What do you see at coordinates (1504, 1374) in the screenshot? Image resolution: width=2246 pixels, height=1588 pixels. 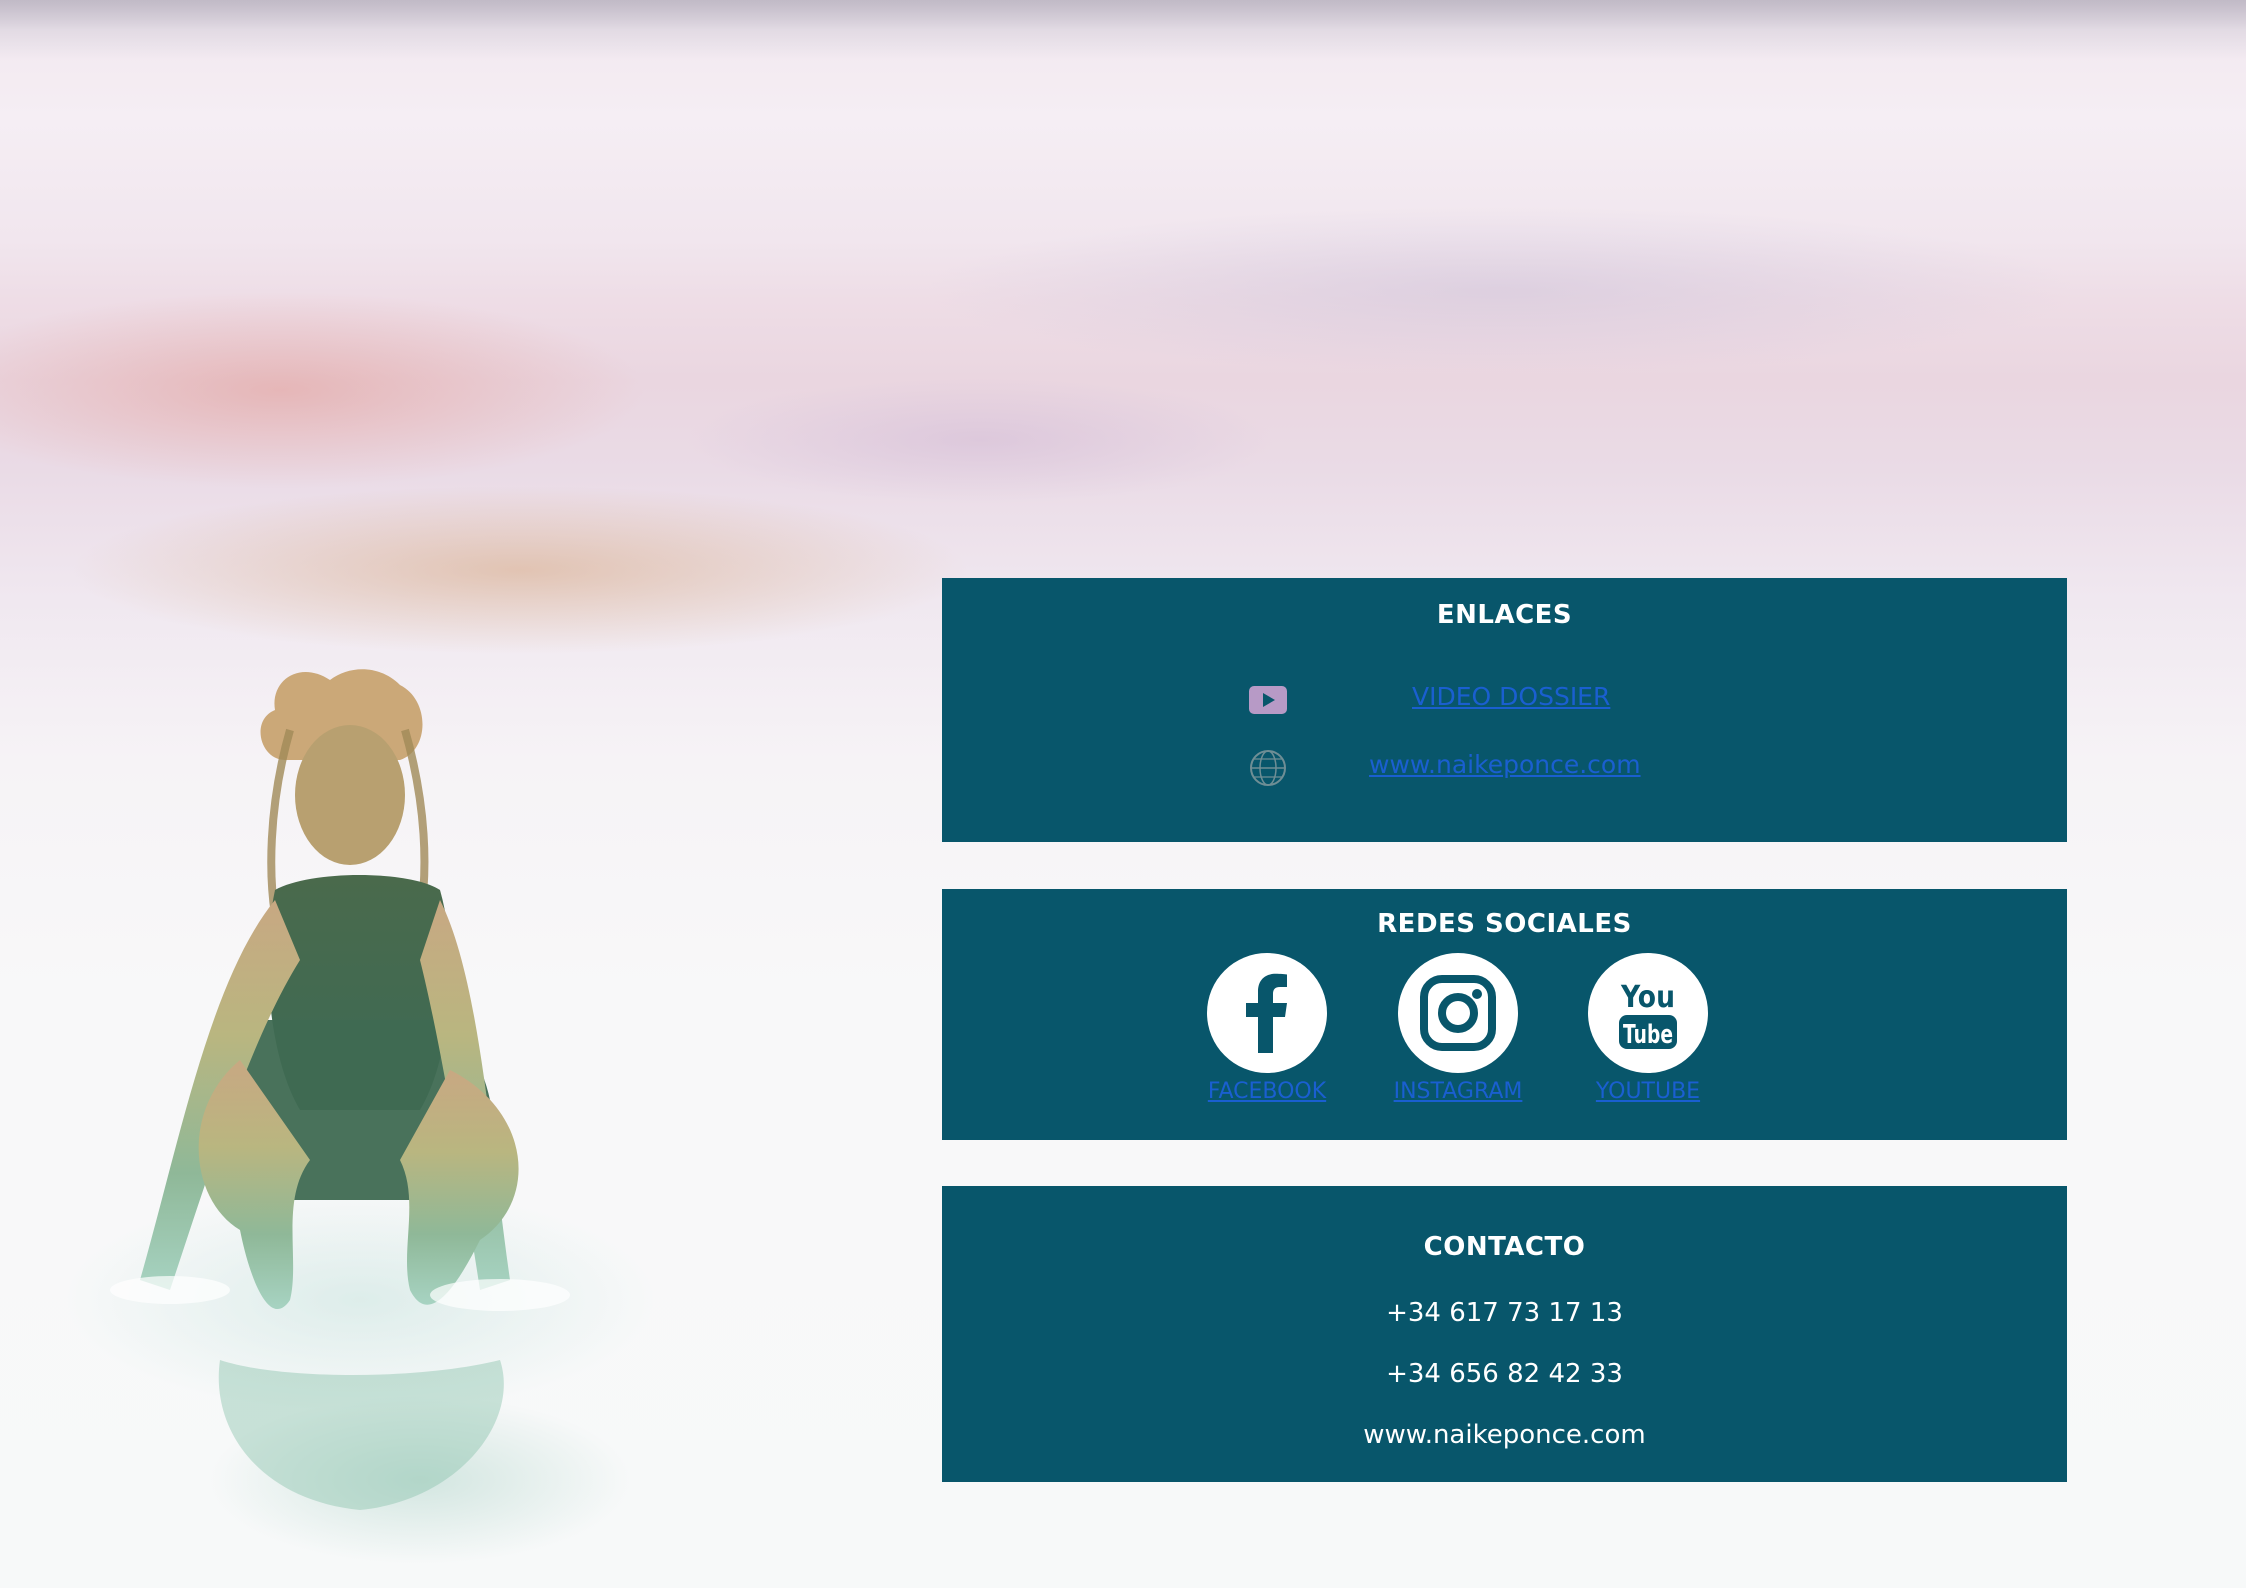 I see `contact-phone-2: +34 656 82 42 33` at bounding box center [1504, 1374].